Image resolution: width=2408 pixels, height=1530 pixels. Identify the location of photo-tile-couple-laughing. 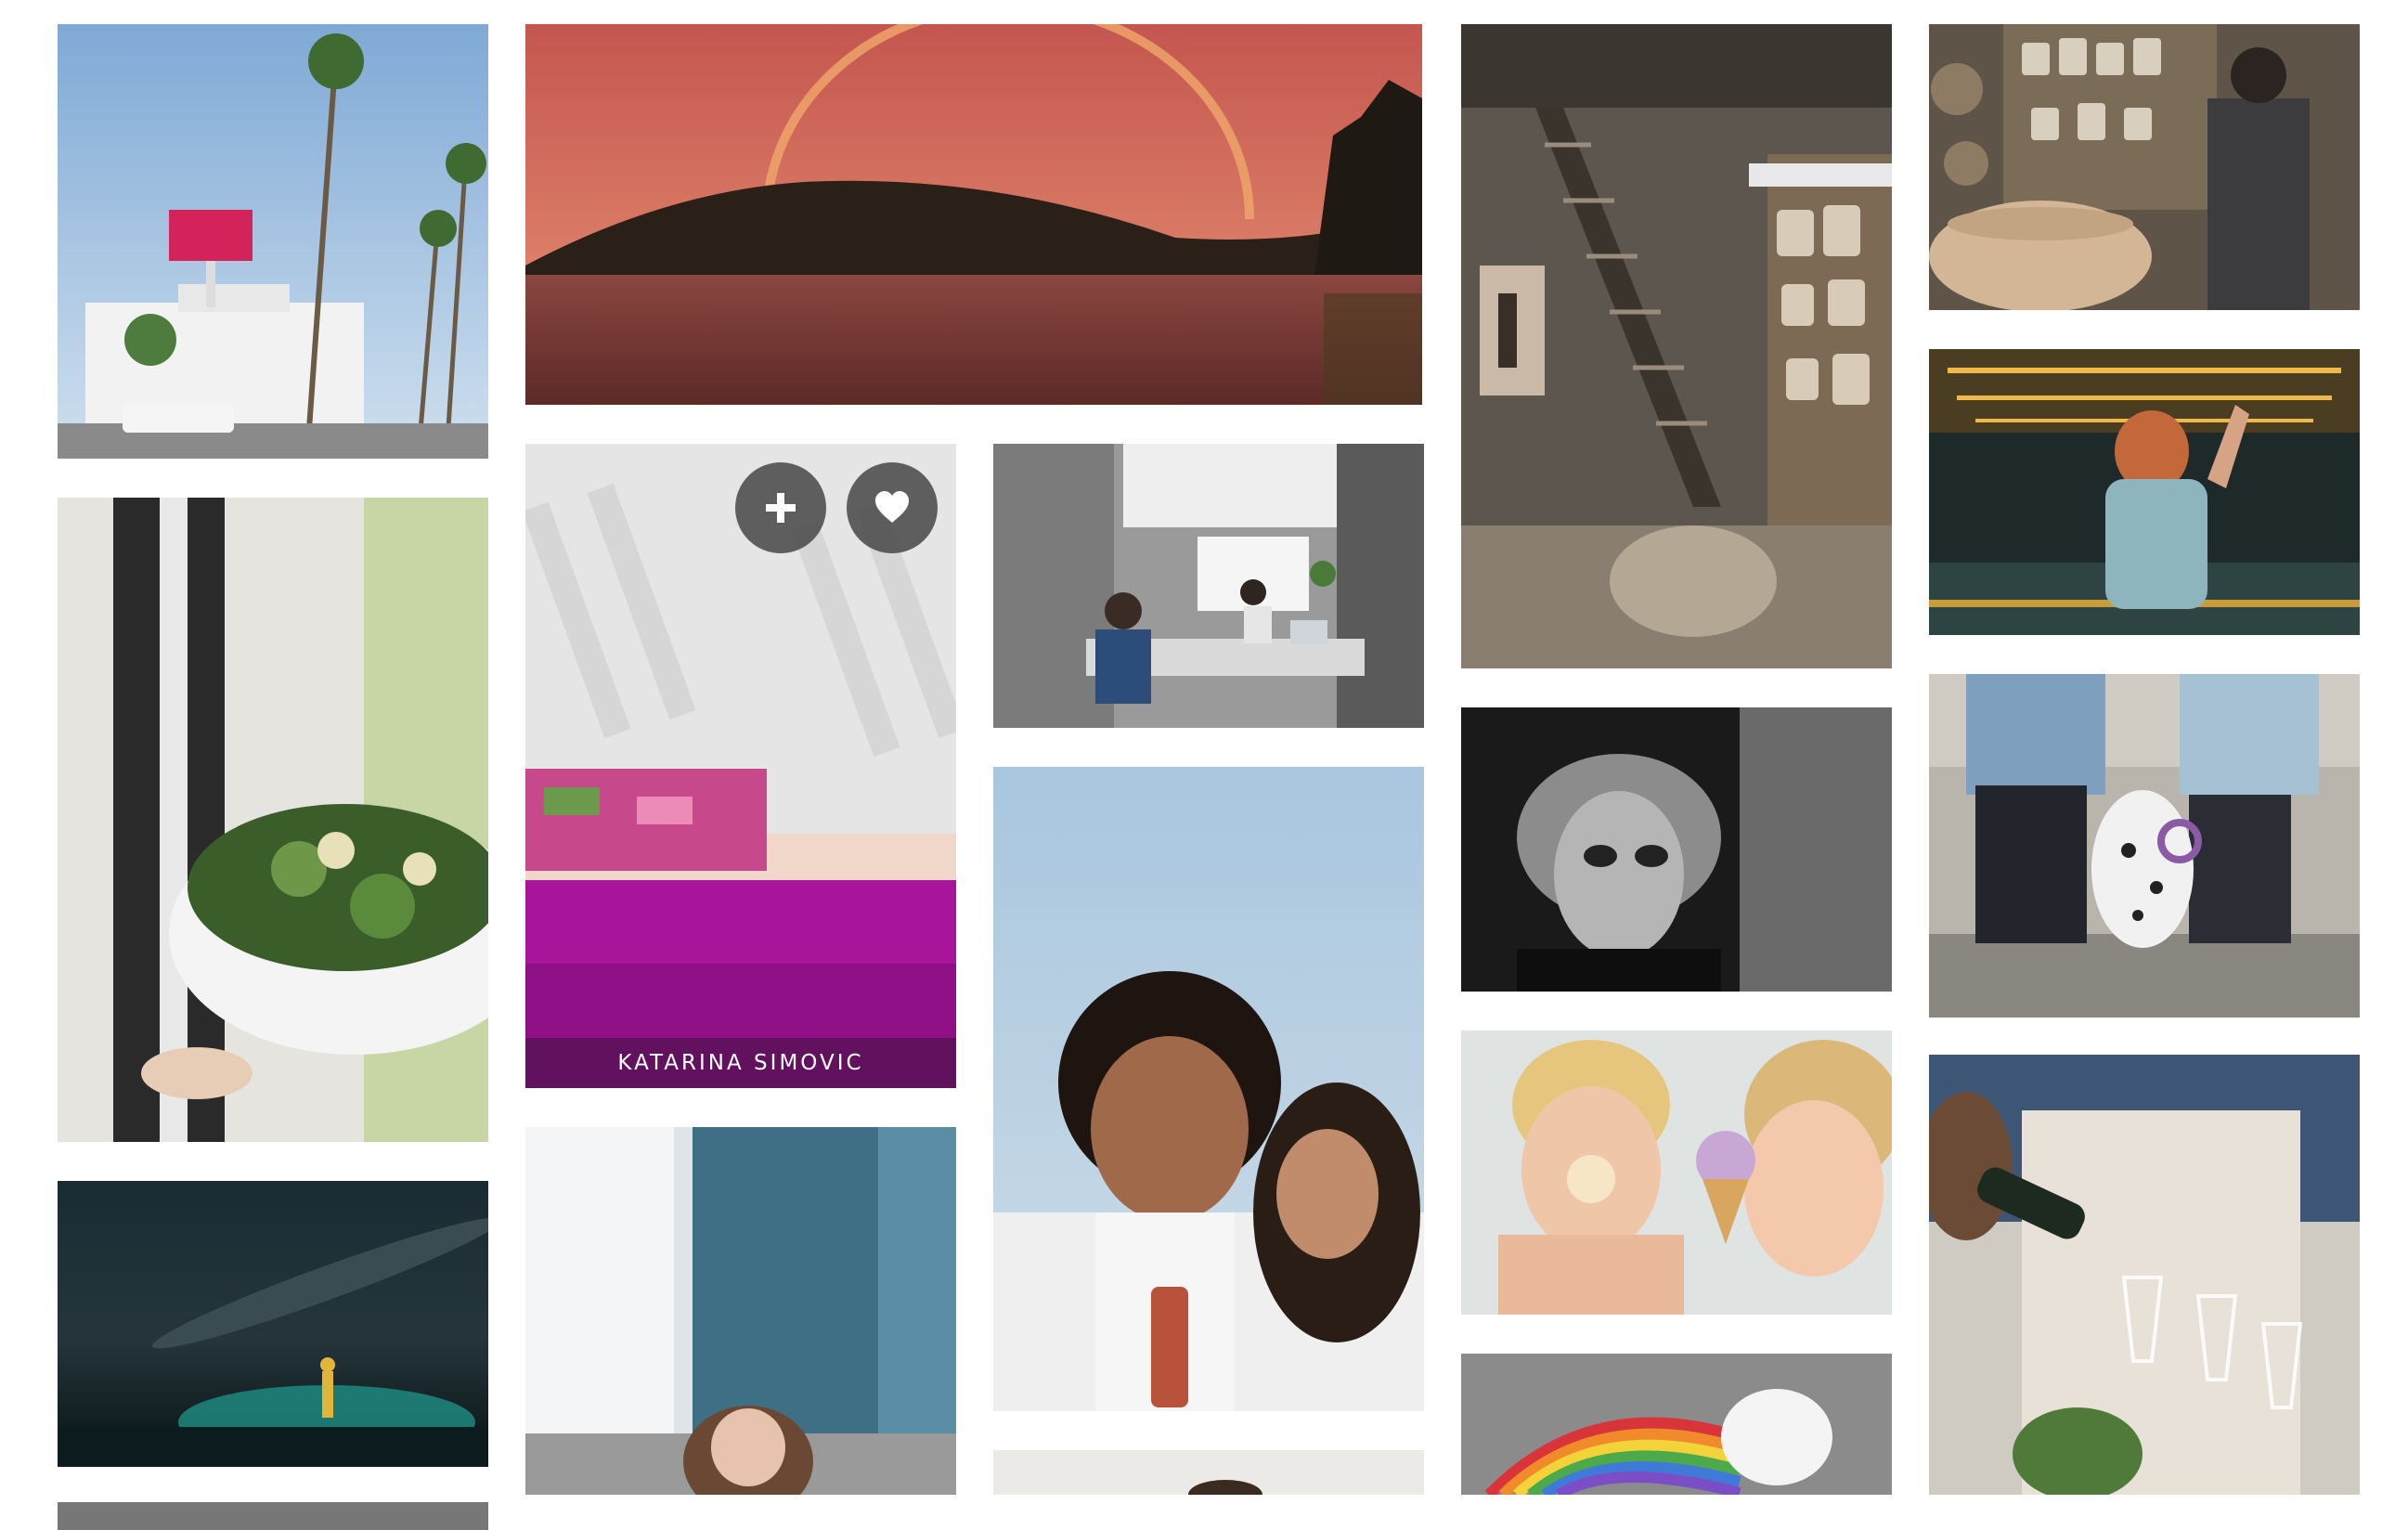
(1208, 1089).